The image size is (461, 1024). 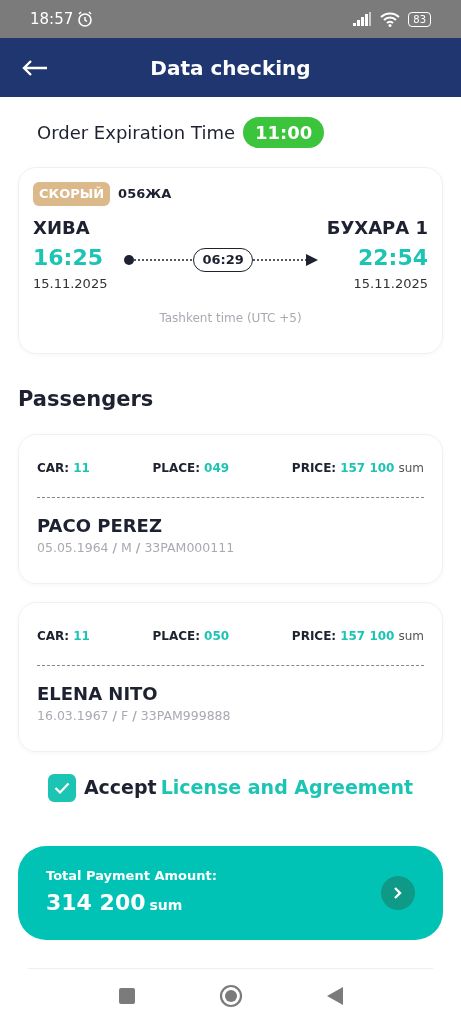 I want to click on license-link: License and Agreement, so click(x=287, y=787).